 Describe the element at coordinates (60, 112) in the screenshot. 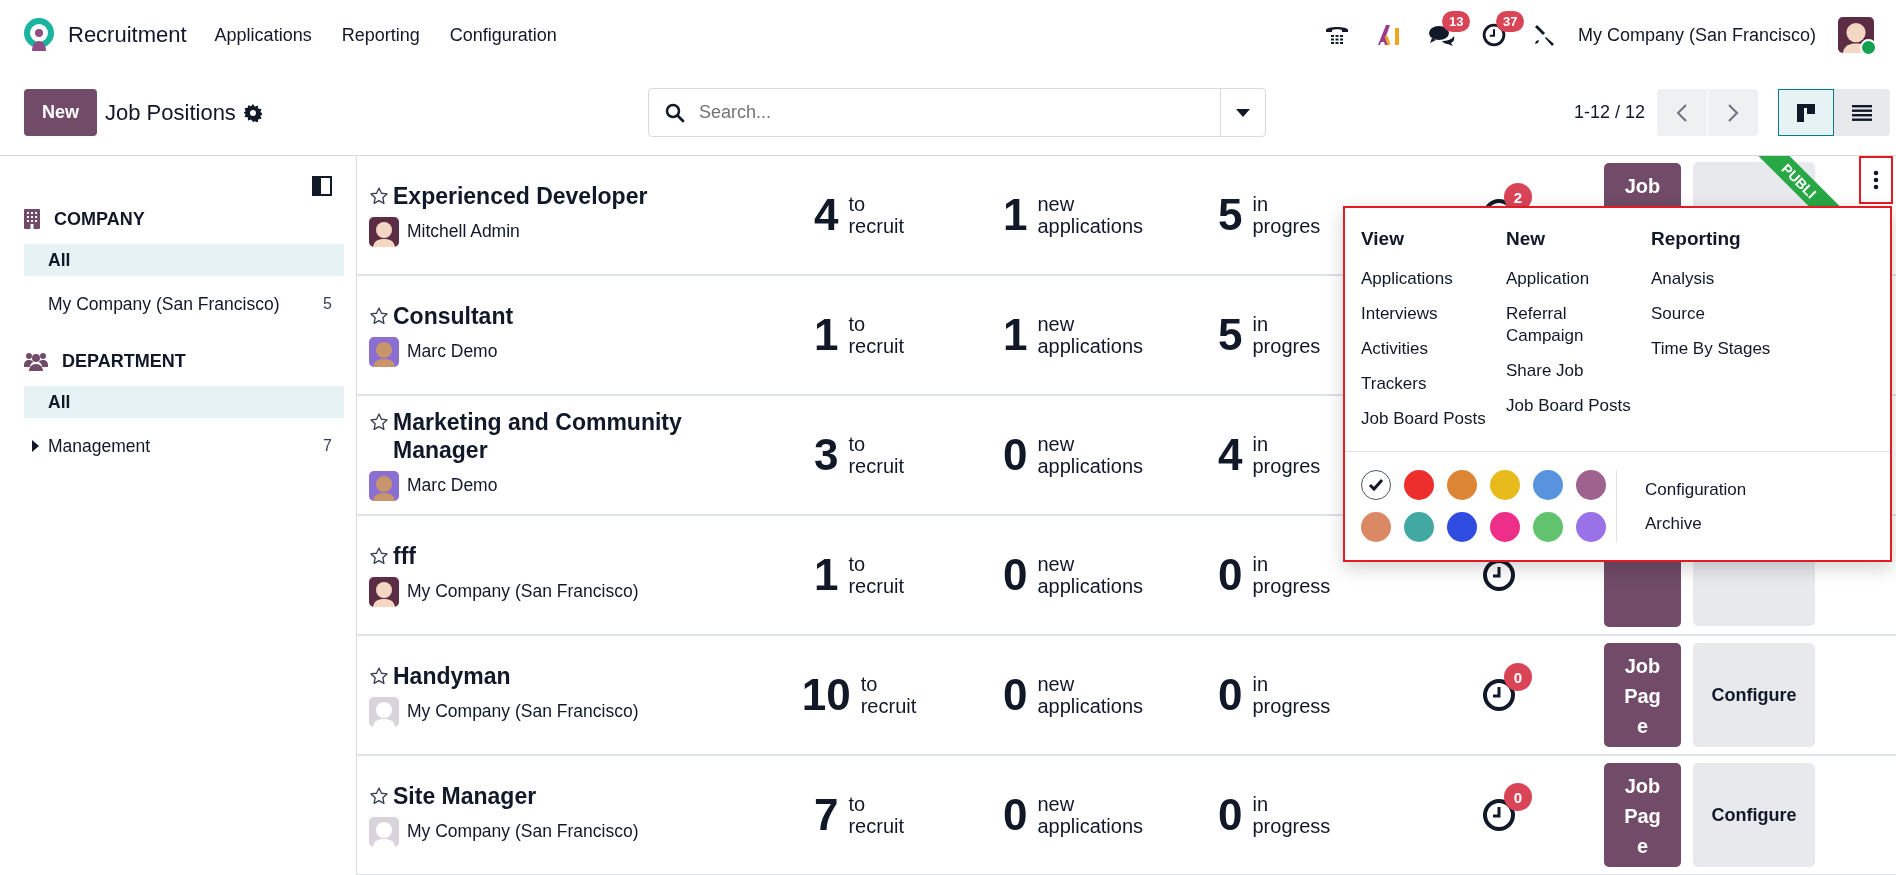

I see `new-button: New` at that location.